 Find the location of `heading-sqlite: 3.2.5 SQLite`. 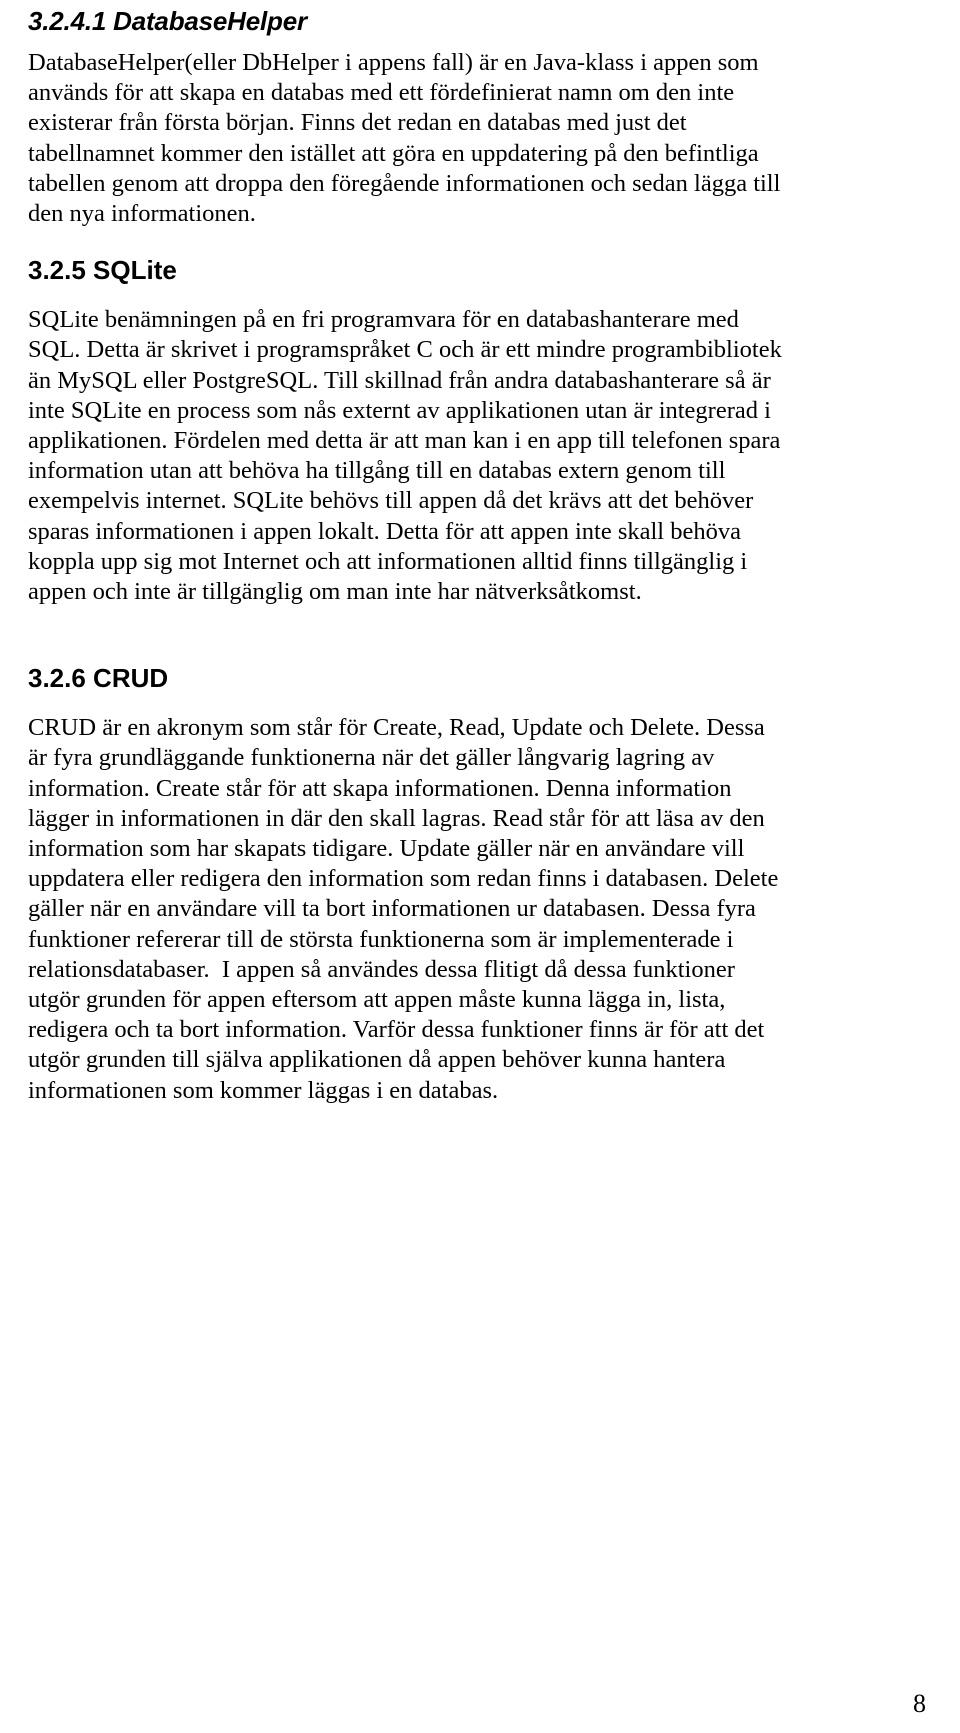

heading-sqlite: 3.2.5 SQLite is located at coordinates (102, 270).